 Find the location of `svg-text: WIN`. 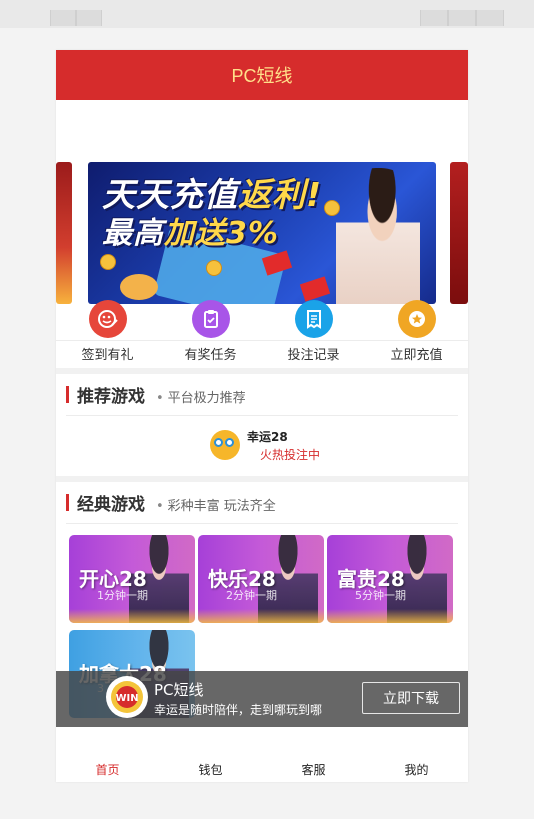

svg-text: WIN is located at coordinates (126, 698).